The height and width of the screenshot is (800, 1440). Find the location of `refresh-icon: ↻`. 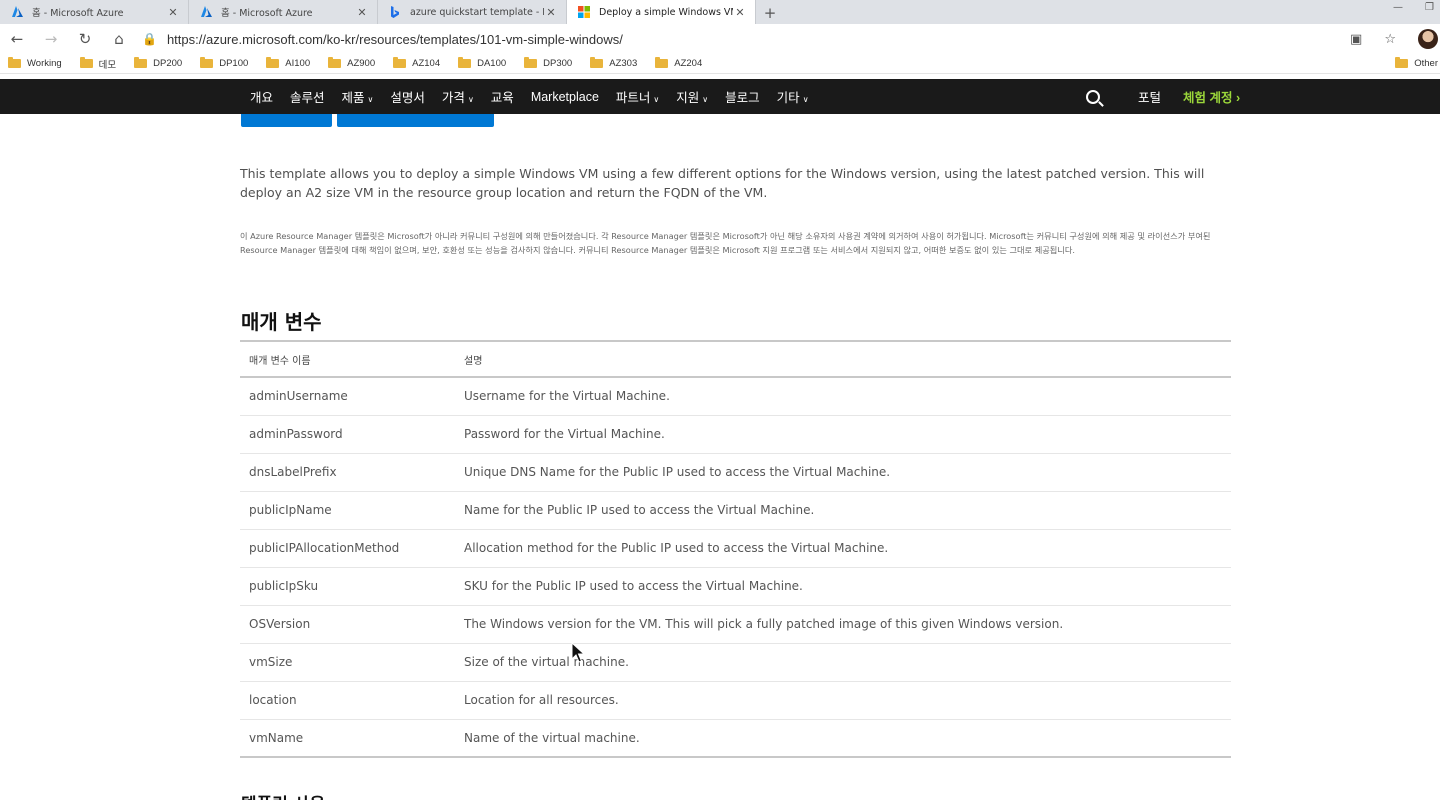

refresh-icon: ↻ is located at coordinates (85, 39).